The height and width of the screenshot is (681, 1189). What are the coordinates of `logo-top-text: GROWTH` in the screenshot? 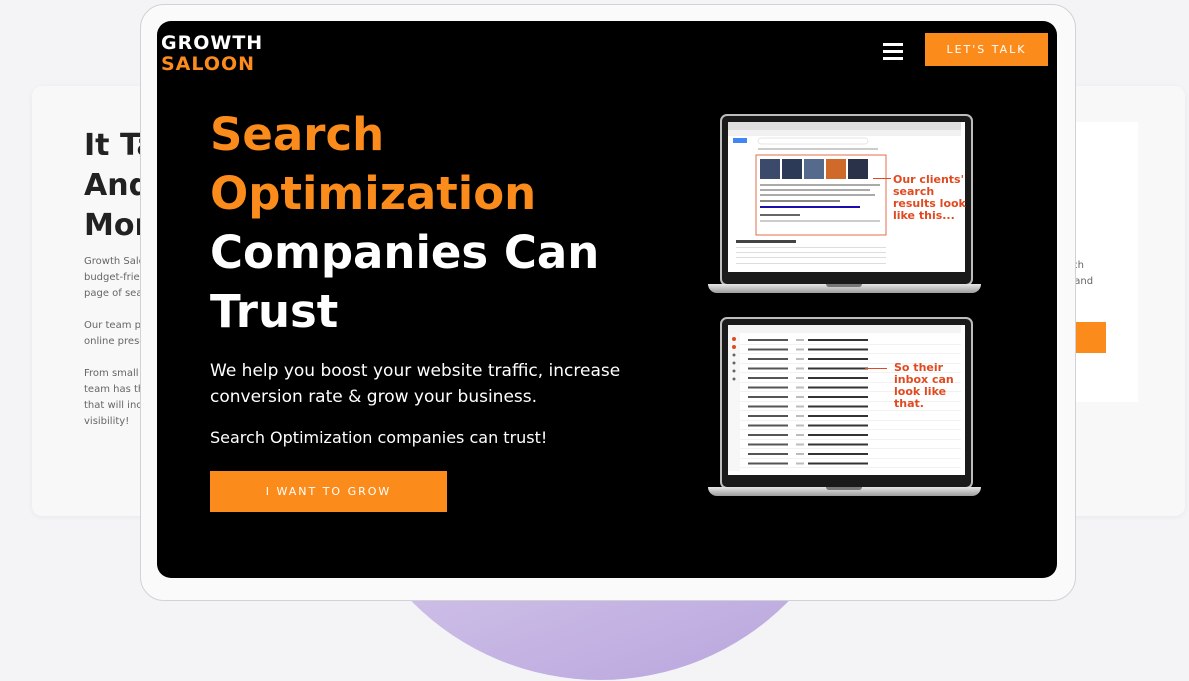 It's located at (212, 43).